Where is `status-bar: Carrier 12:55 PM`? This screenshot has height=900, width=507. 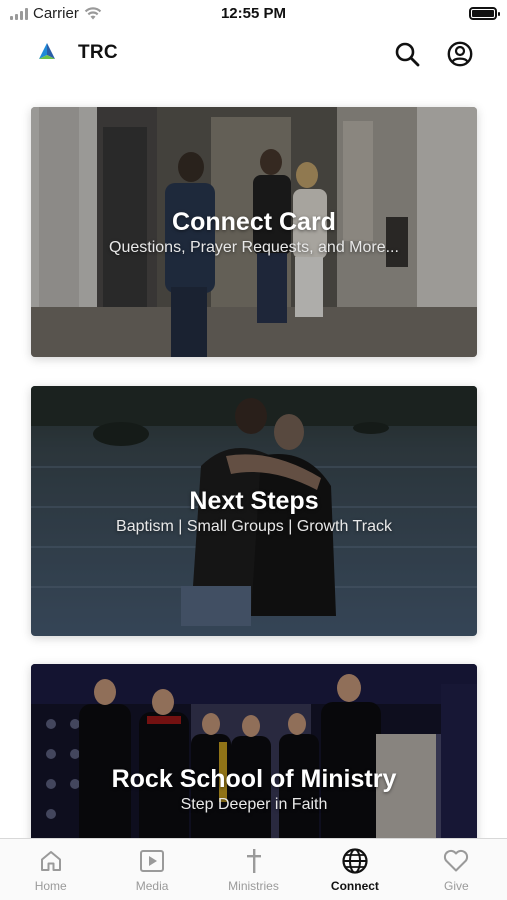
status-bar: Carrier 12:55 PM is located at coordinates (253, 14).